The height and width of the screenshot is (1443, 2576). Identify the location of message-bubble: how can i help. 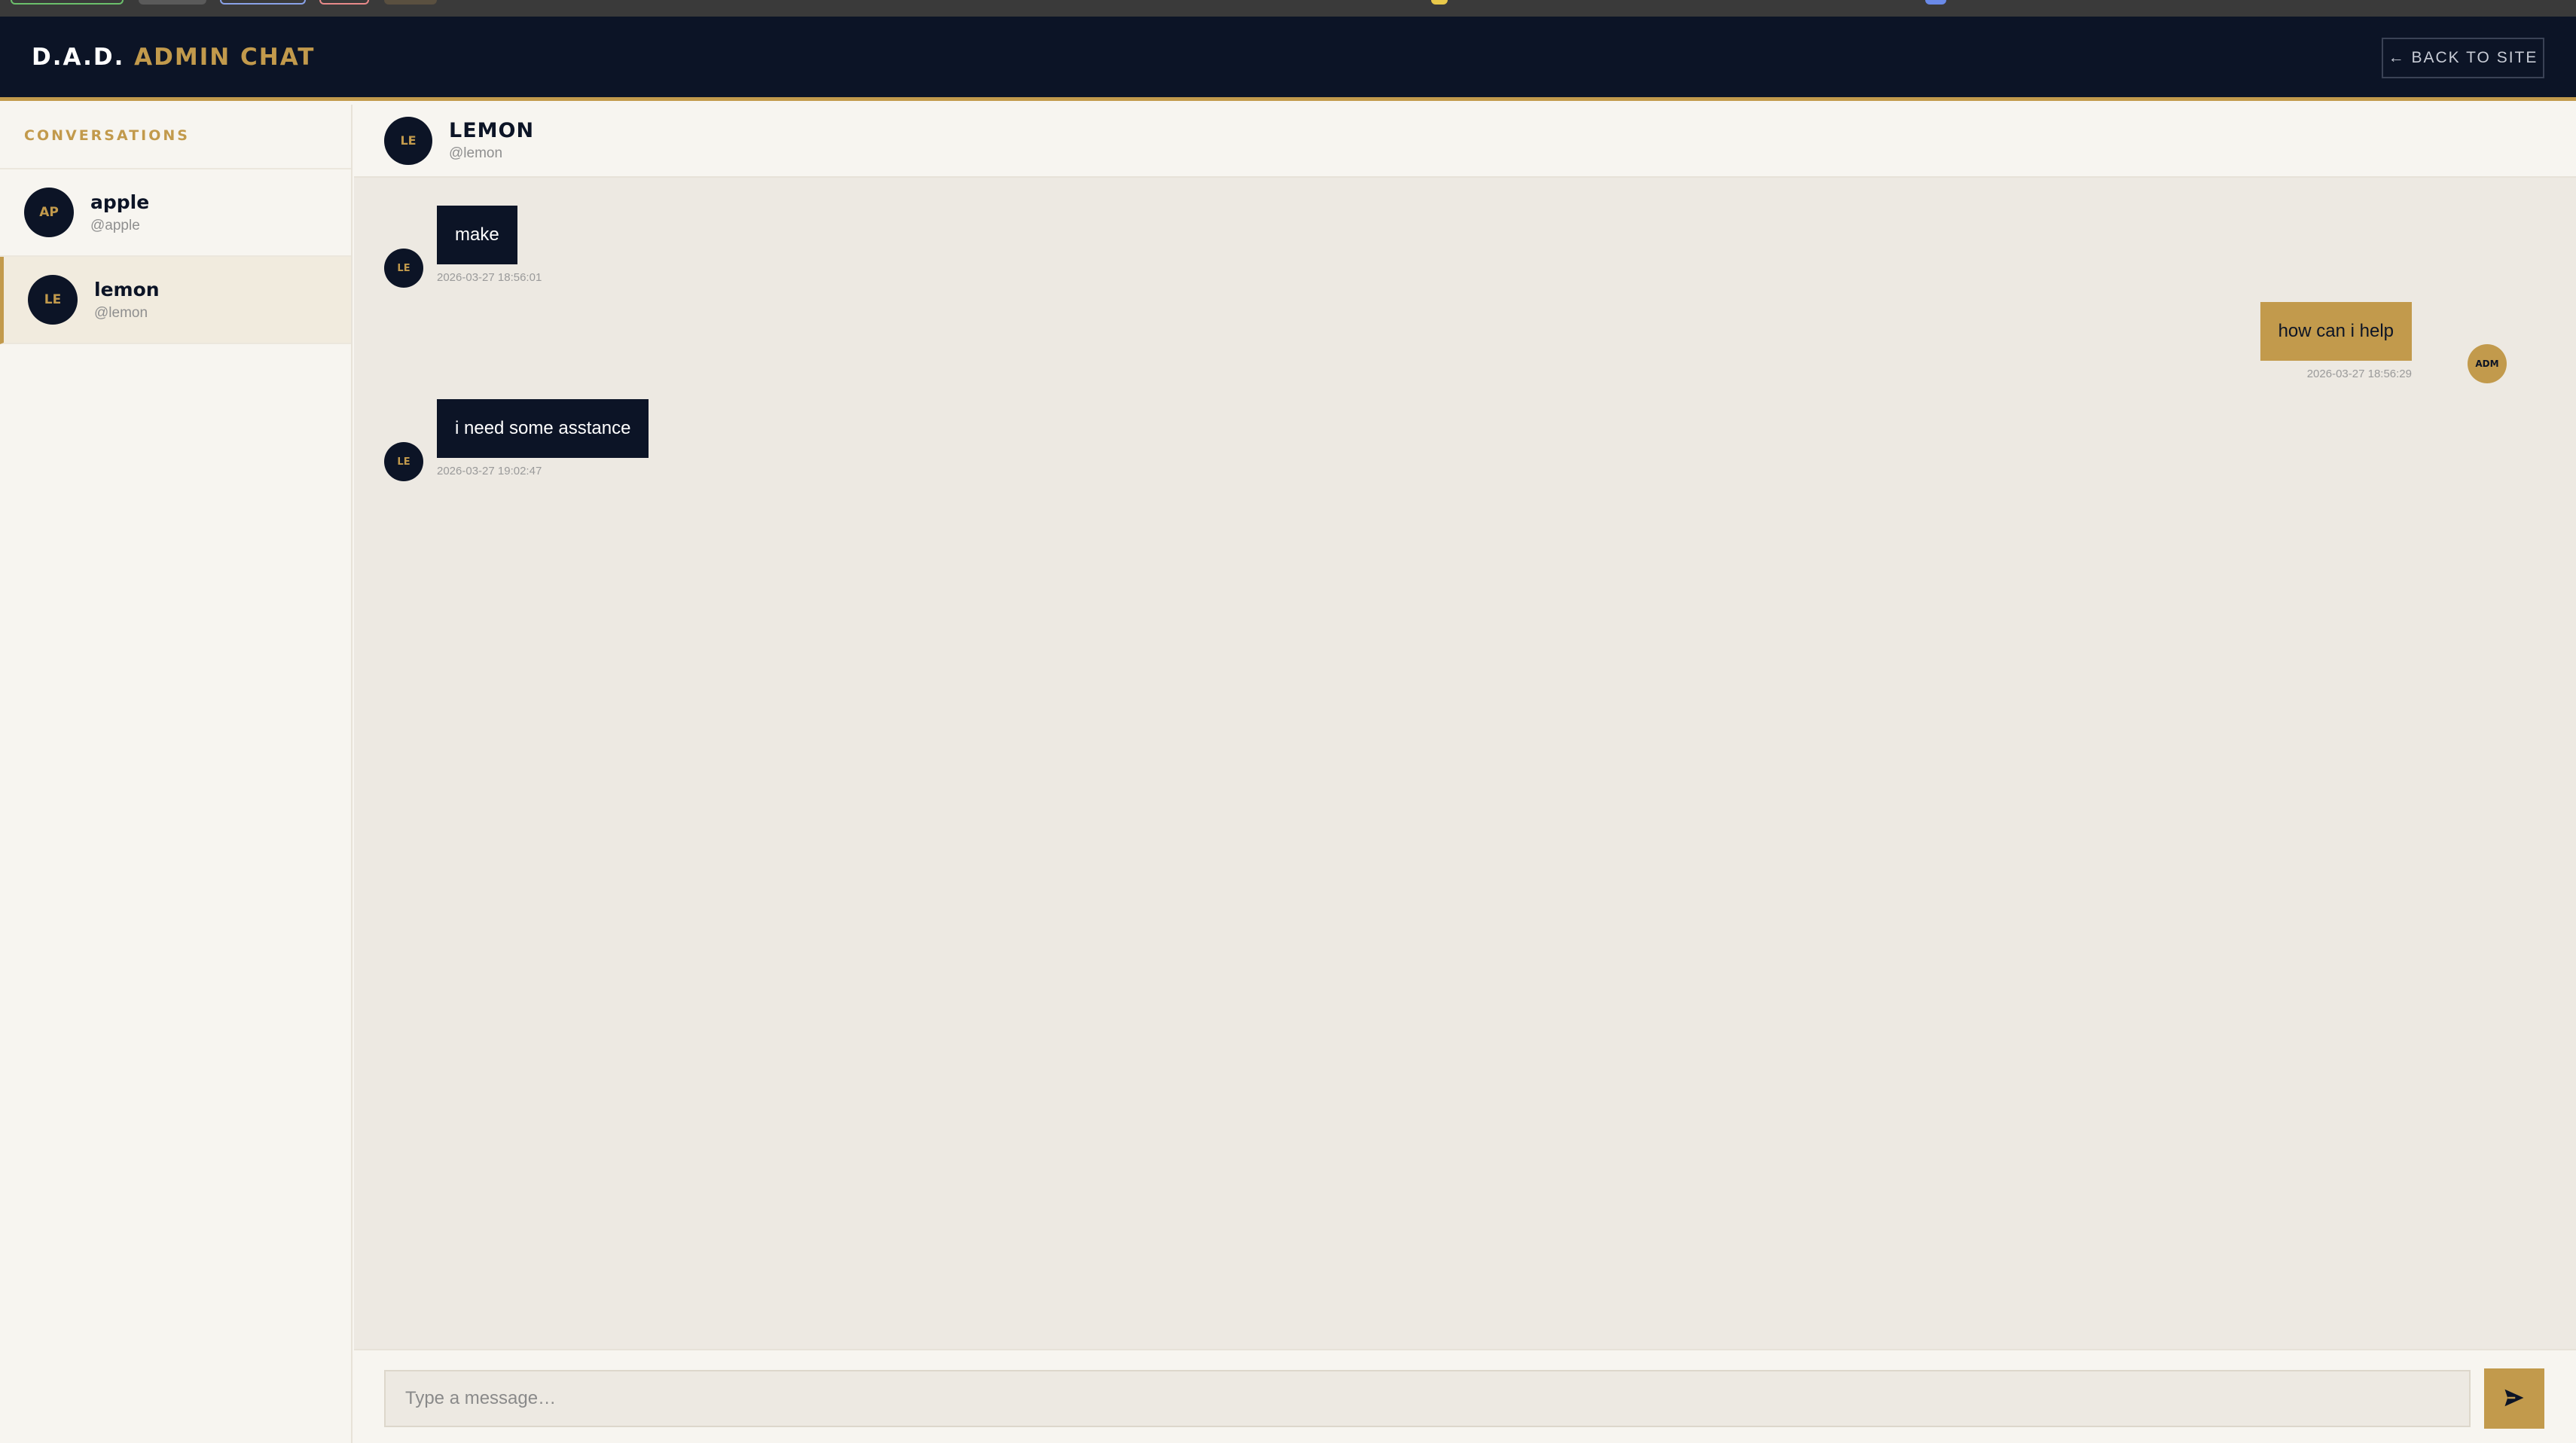
(2336, 331).